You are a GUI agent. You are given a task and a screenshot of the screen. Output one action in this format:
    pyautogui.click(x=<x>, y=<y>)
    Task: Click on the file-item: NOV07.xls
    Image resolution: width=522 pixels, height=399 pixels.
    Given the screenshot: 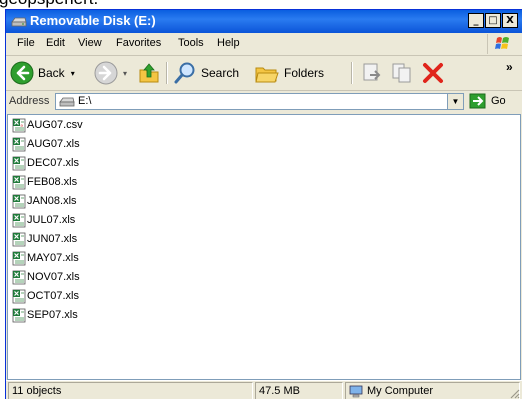 What is the action you would take?
    pyautogui.click(x=46, y=277)
    